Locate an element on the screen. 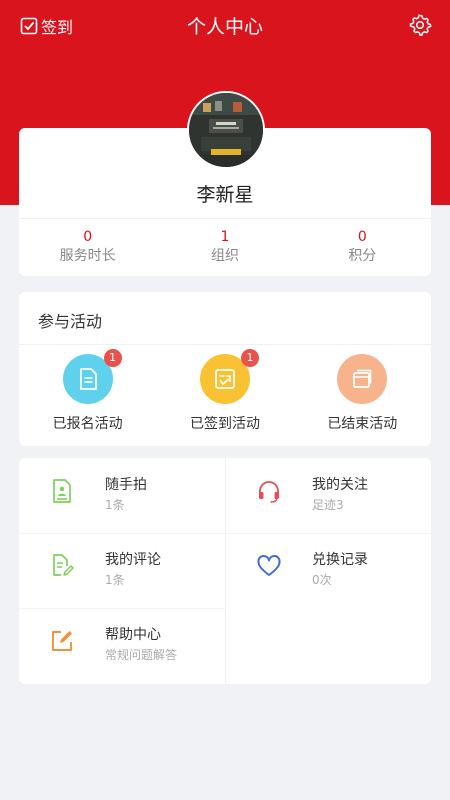 The image size is (450, 800). stack-icon is located at coordinates (362, 378).